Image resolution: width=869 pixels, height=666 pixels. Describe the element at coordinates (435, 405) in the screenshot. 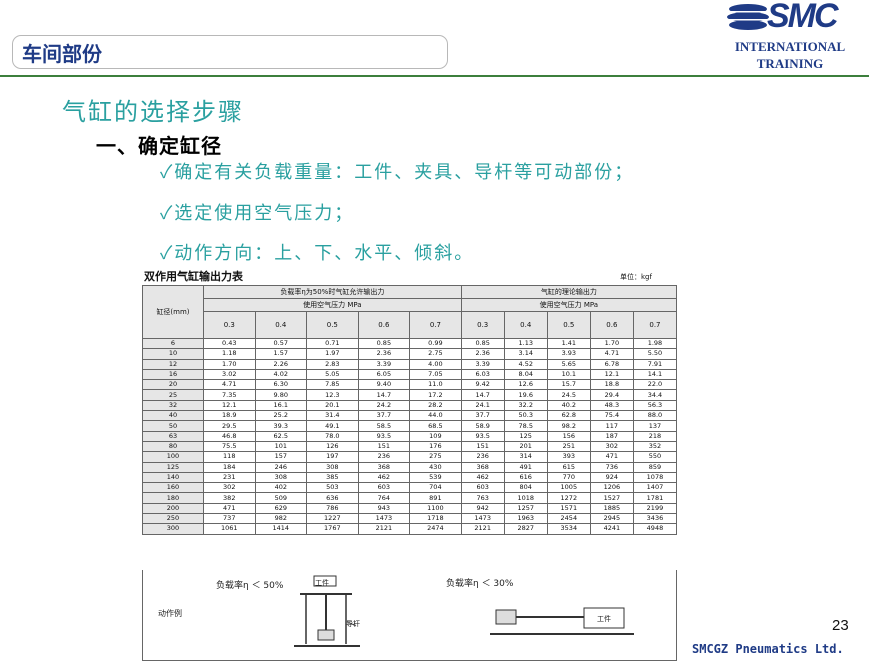

I see `force-cell: 28.2` at that location.